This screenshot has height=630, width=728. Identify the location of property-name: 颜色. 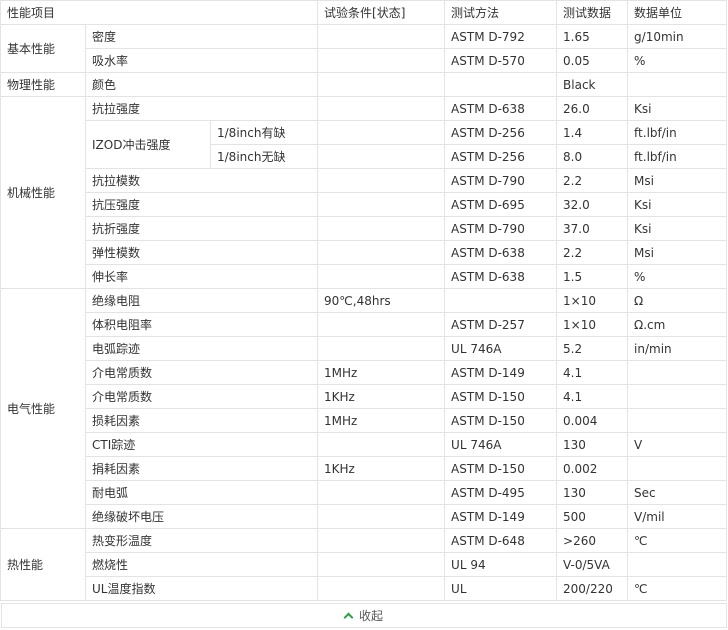
(201, 84).